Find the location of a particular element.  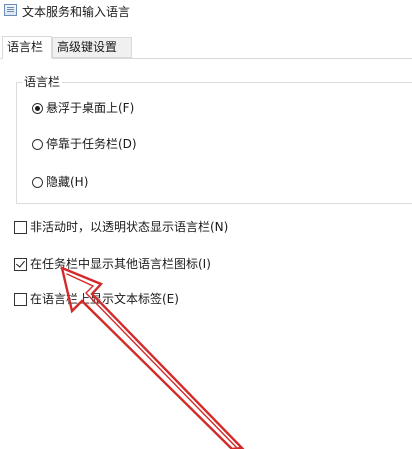

window-title: 文本服务和输入语言 is located at coordinates (76, 12).